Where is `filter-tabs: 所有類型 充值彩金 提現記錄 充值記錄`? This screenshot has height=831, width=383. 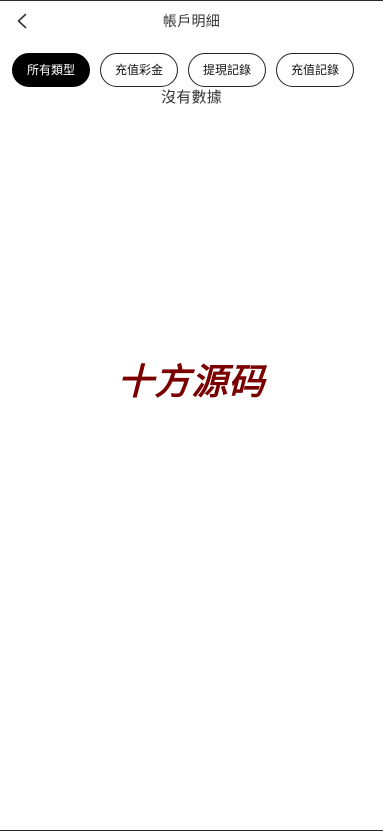
filter-tabs: 所有類型 充值彩金 提現記錄 充值記錄 is located at coordinates (197, 70).